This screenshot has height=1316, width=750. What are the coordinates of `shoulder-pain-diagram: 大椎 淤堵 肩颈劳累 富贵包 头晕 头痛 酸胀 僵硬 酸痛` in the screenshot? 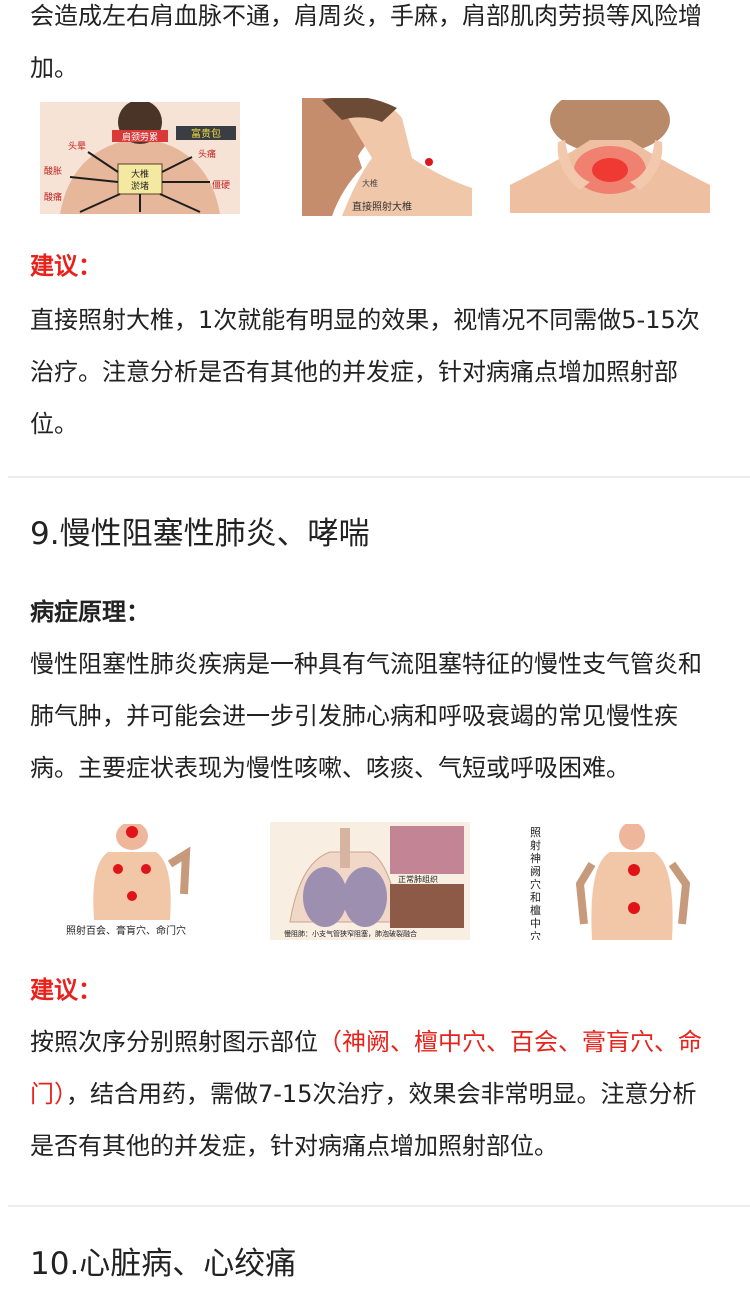 It's located at (140, 158).